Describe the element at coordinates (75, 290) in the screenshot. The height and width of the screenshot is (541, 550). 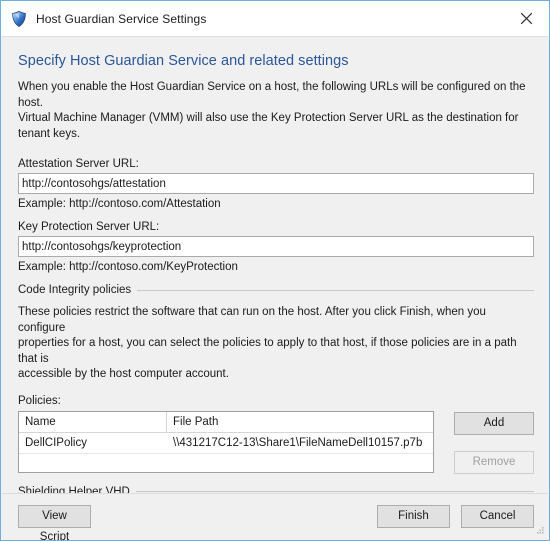
I see `code-integrity-group-title: Code Integrity policies` at that location.